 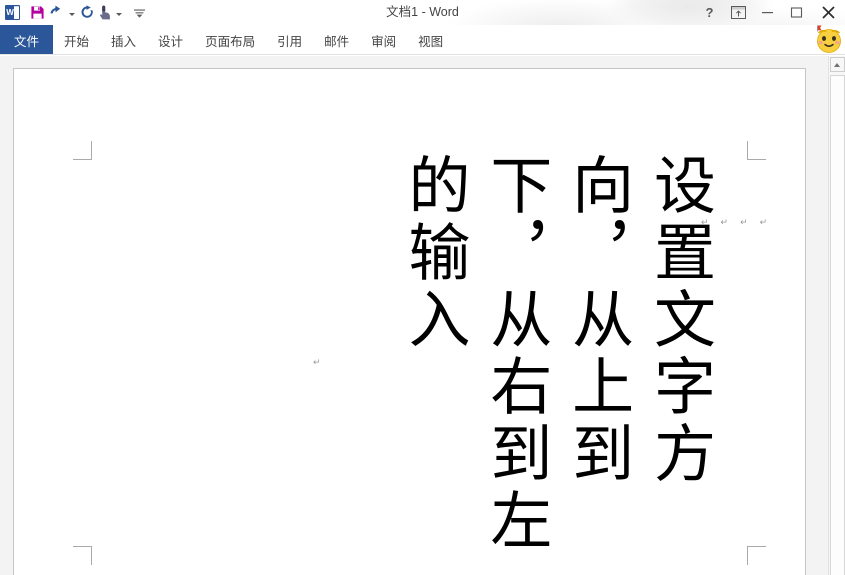 I want to click on word-app-icon: W, so click(x=13, y=12).